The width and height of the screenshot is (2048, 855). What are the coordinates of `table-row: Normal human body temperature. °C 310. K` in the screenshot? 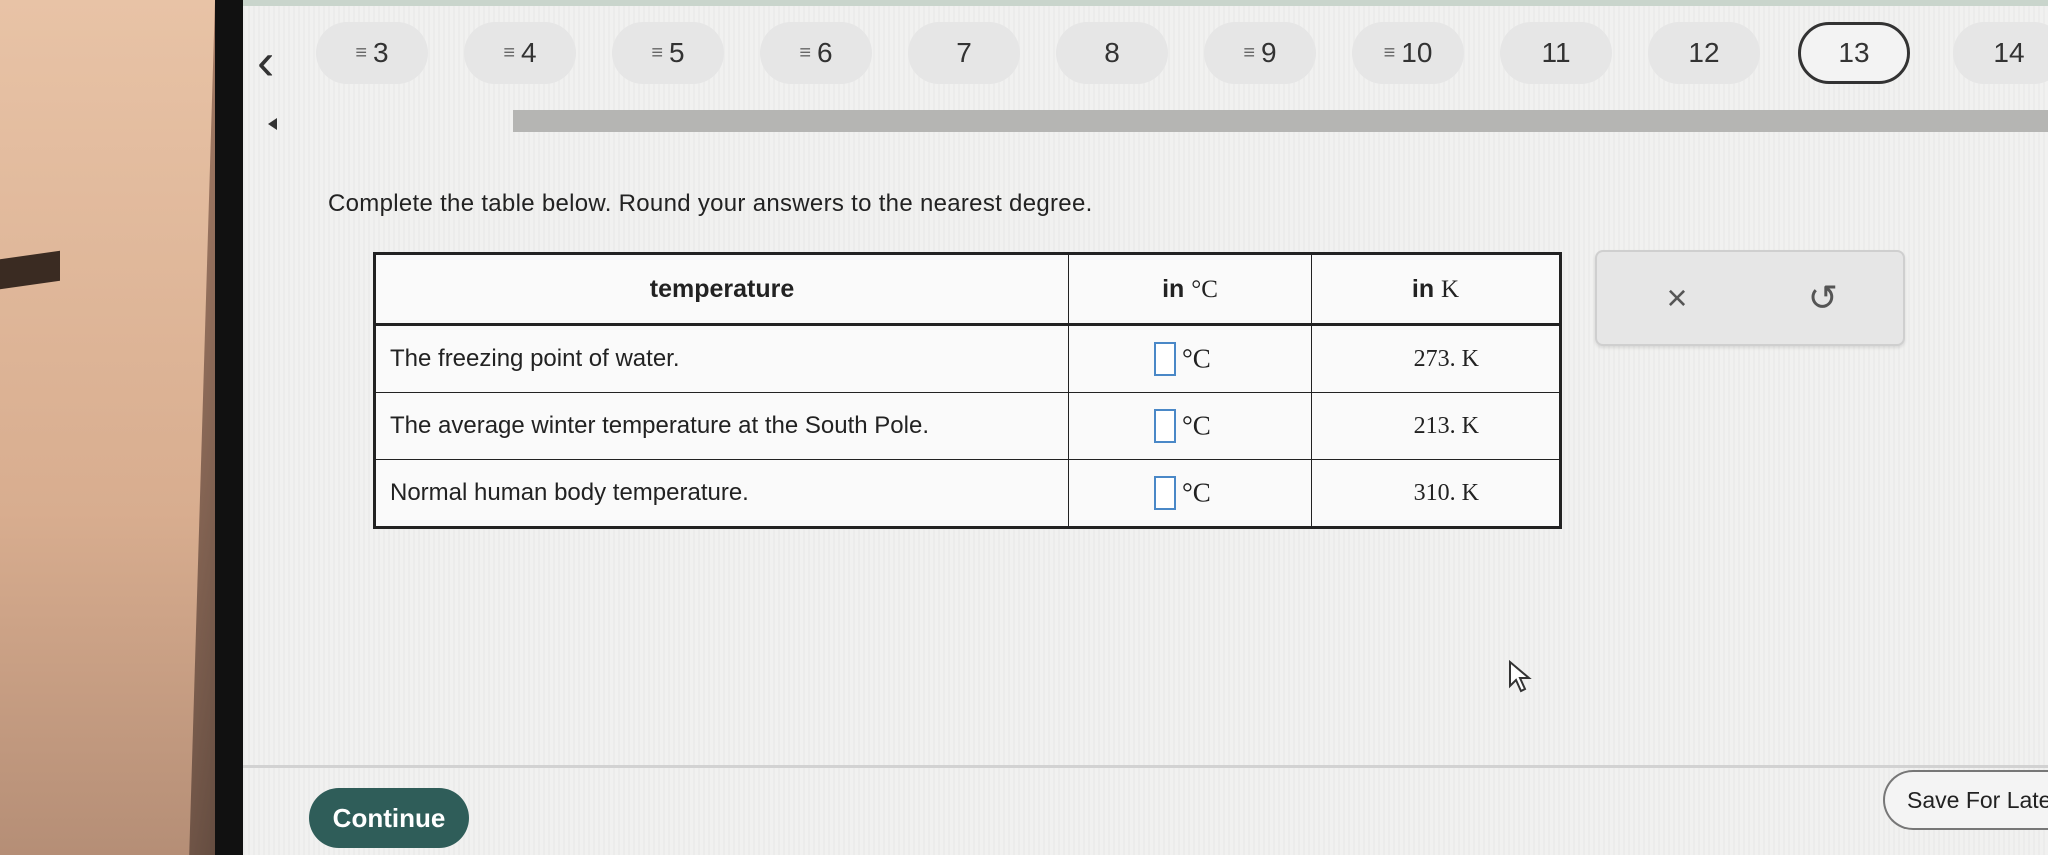 It's located at (967, 493).